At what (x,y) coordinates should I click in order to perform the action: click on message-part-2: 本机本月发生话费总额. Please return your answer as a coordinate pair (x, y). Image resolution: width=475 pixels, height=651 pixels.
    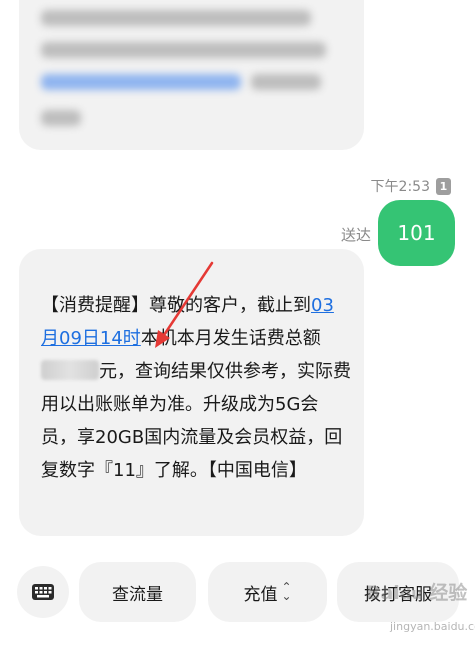
    Looking at the image, I should click on (230, 338).